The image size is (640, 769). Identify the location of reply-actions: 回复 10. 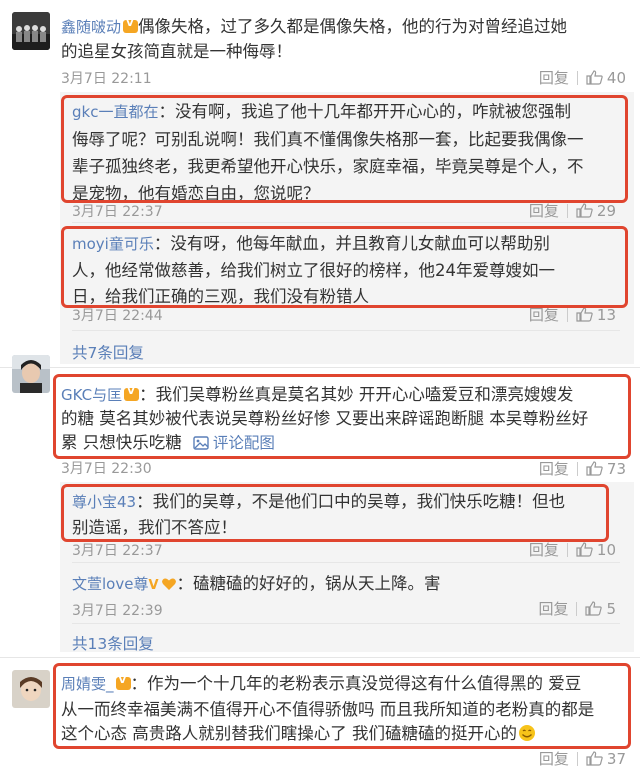
(572, 549).